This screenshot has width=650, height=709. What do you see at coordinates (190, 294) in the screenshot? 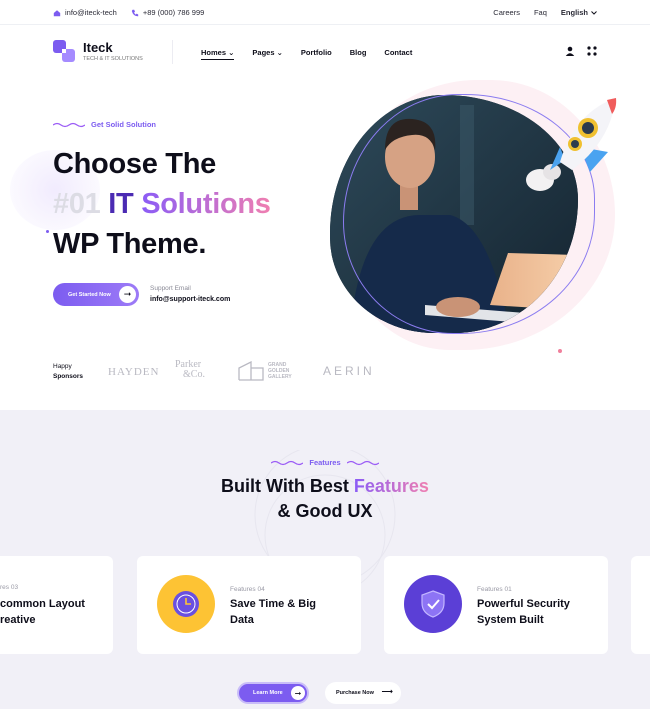
I see `support-email-block: Support Email info@support-iteck.com` at bounding box center [190, 294].